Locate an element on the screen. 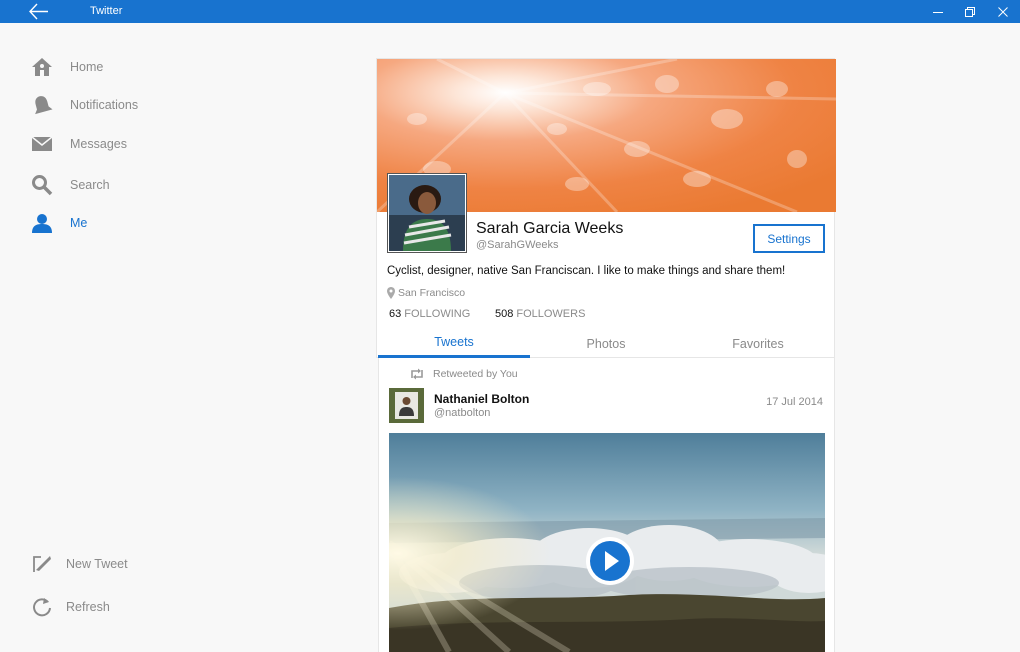  nav-notifications: Notifications is located at coordinates (130, 105).